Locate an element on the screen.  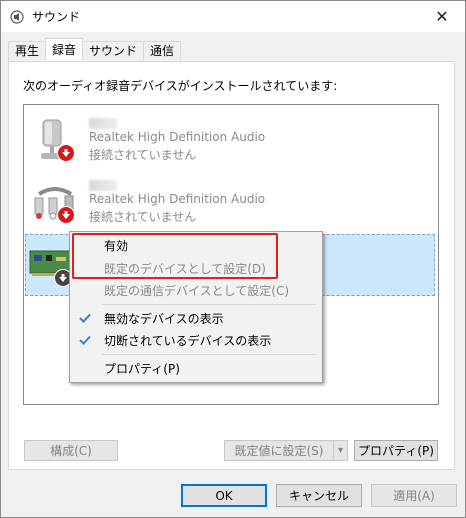
tab-bar: 再生 録音 サウンド 通信 is located at coordinates (95, 49).